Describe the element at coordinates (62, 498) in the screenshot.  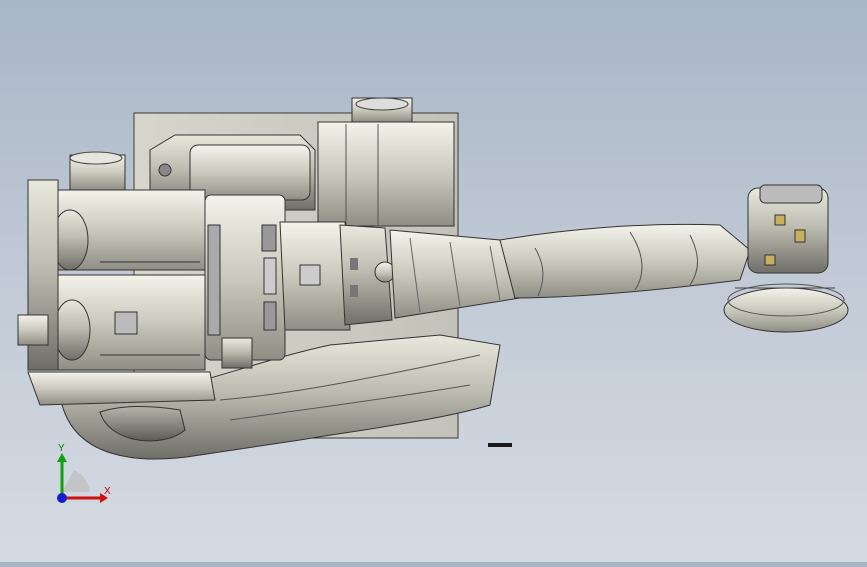
I see `z-axis-dot` at that location.